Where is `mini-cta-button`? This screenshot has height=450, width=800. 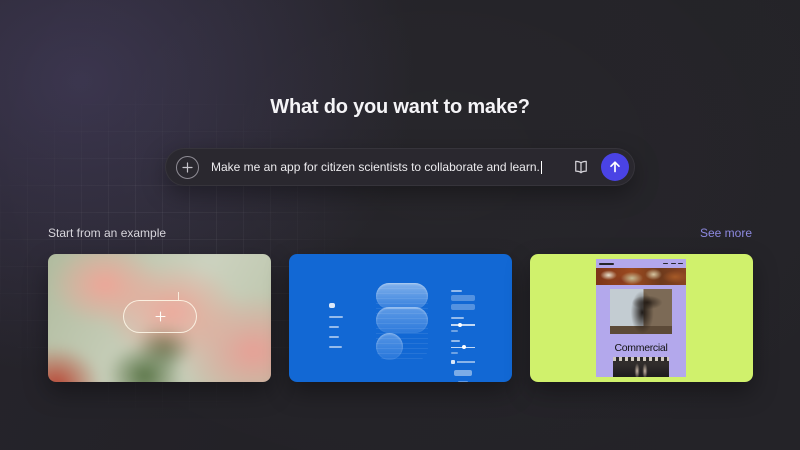
mini-cta-button is located at coordinates (463, 372).